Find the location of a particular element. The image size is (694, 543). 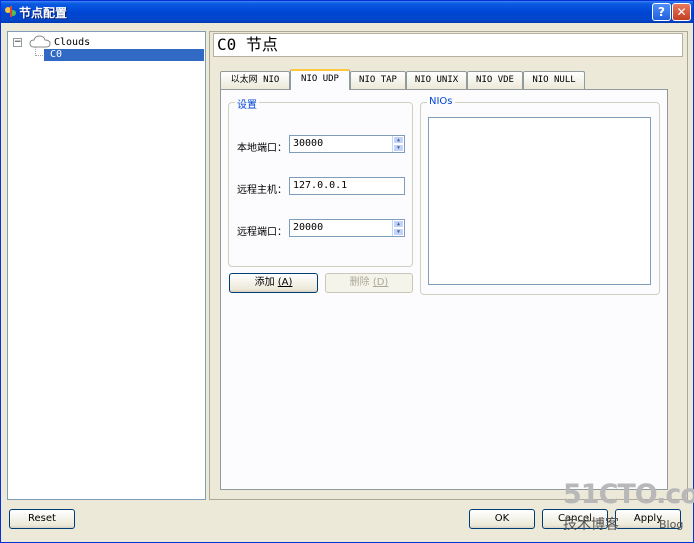

nios-list is located at coordinates (539, 201).